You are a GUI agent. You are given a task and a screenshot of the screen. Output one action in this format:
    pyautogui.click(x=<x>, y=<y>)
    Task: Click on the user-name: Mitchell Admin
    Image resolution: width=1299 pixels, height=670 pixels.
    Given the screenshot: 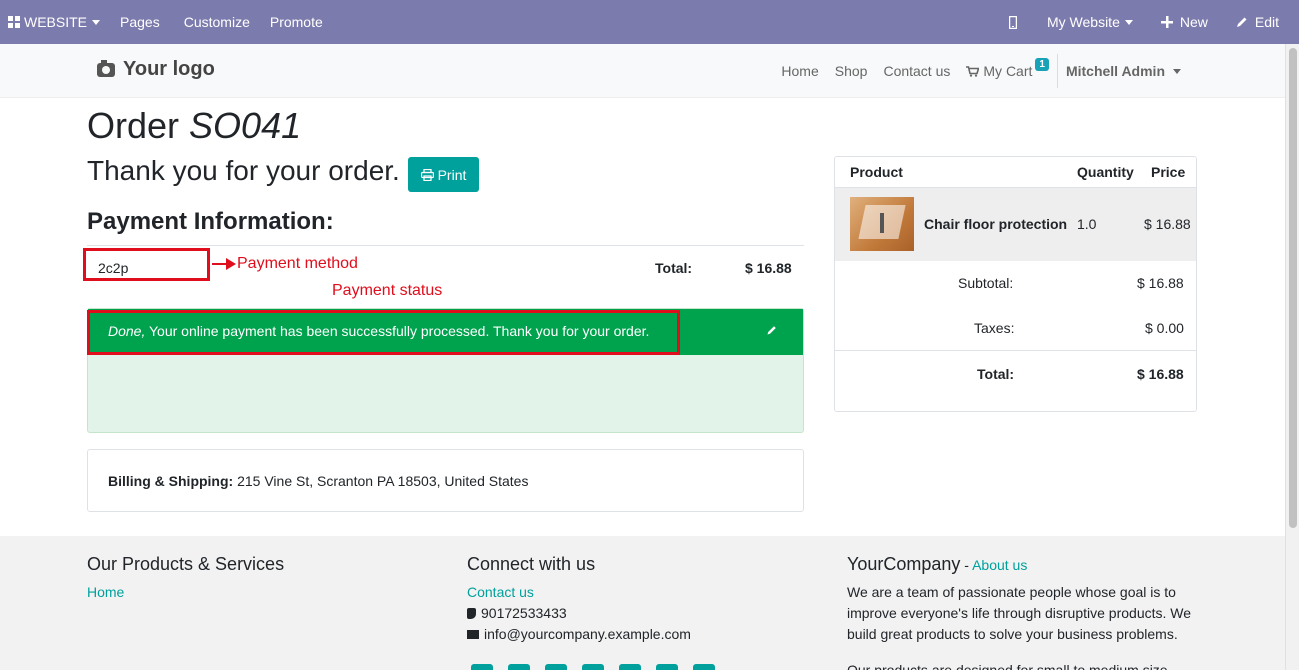 What is the action you would take?
    pyautogui.click(x=1115, y=71)
    